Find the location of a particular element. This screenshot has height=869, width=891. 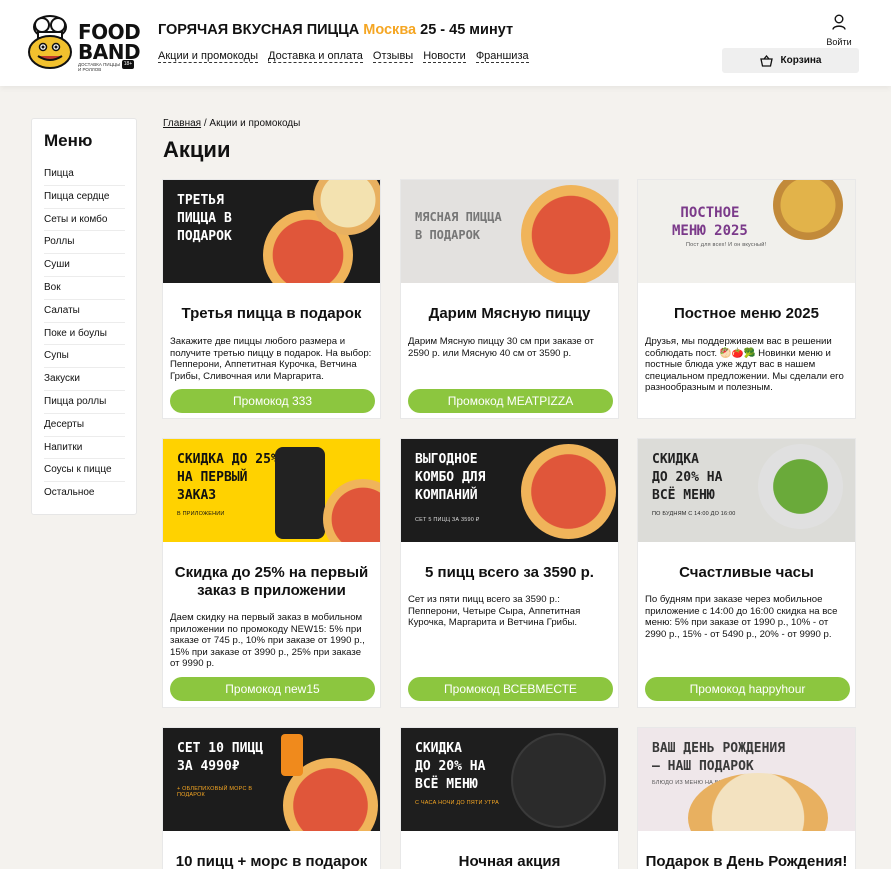

banner-text: МЯСНАЯ ПИЦЦА В ПОДАРОК is located at coordinates (458, 226).